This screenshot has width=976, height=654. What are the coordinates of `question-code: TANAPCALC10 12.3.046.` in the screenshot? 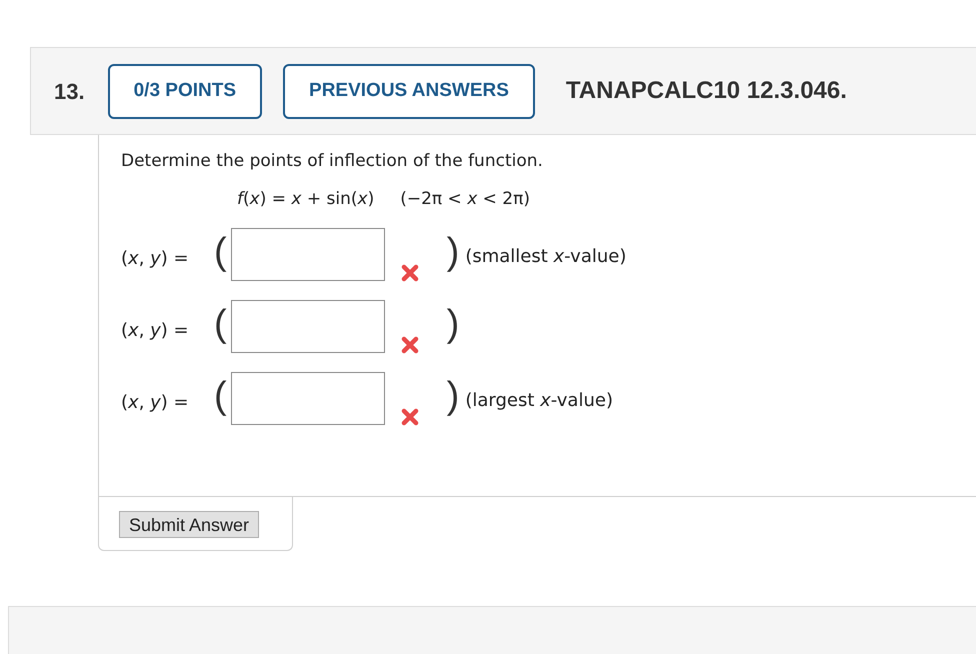 It's located at (706, 91).